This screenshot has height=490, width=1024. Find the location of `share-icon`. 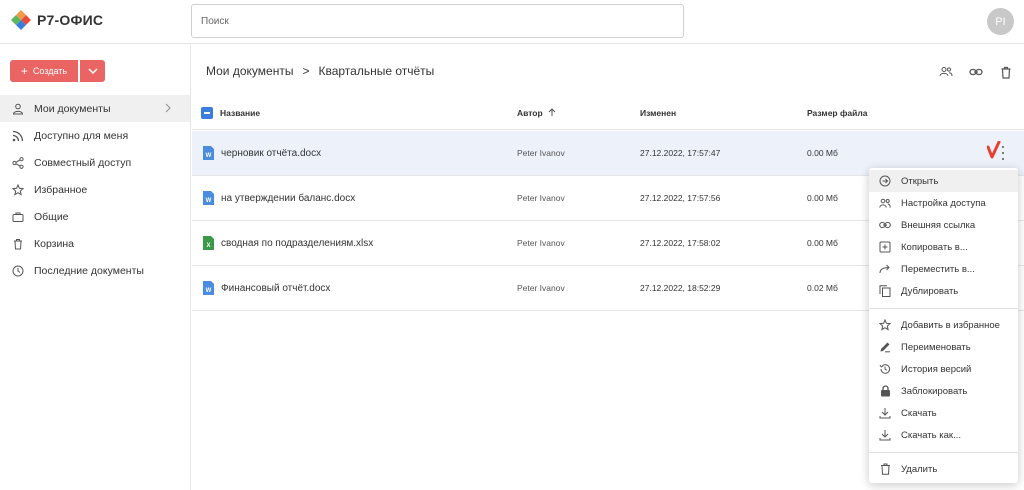

share-icon is located at coordinates (18, 163).